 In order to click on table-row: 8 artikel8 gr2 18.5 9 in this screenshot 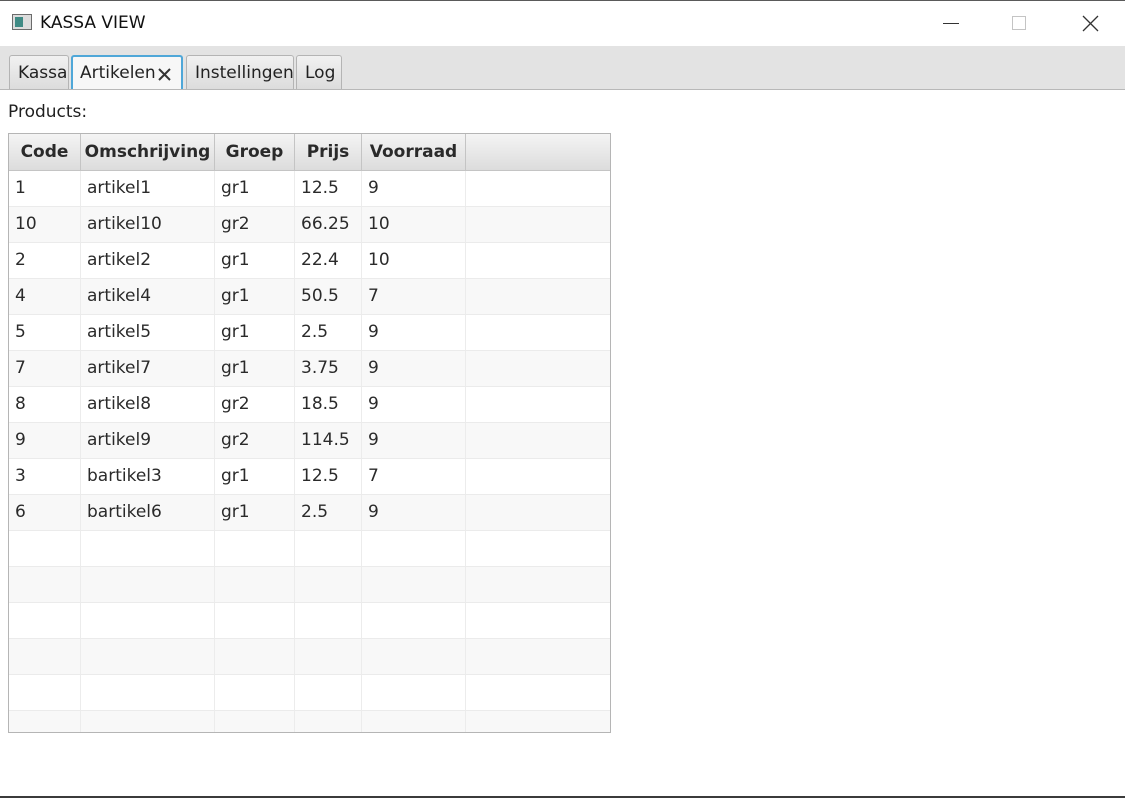, I will do `click(309, 405)`.